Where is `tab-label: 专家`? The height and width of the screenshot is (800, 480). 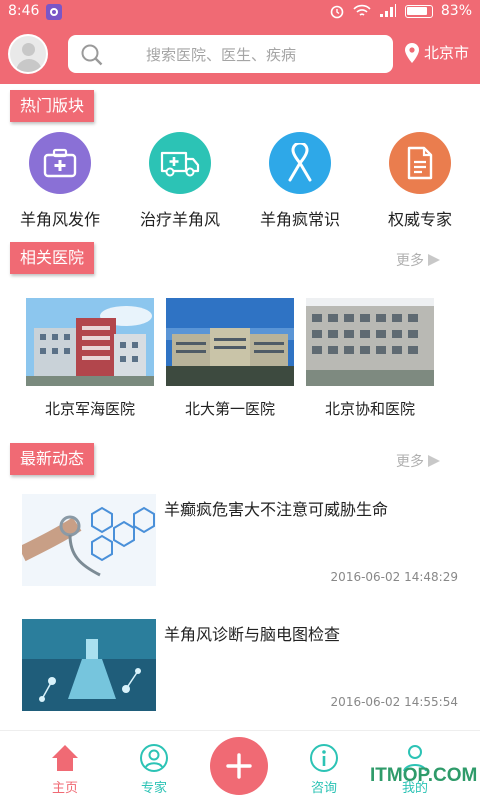
tab-label: 专家 is located at coordinates (153, 788).